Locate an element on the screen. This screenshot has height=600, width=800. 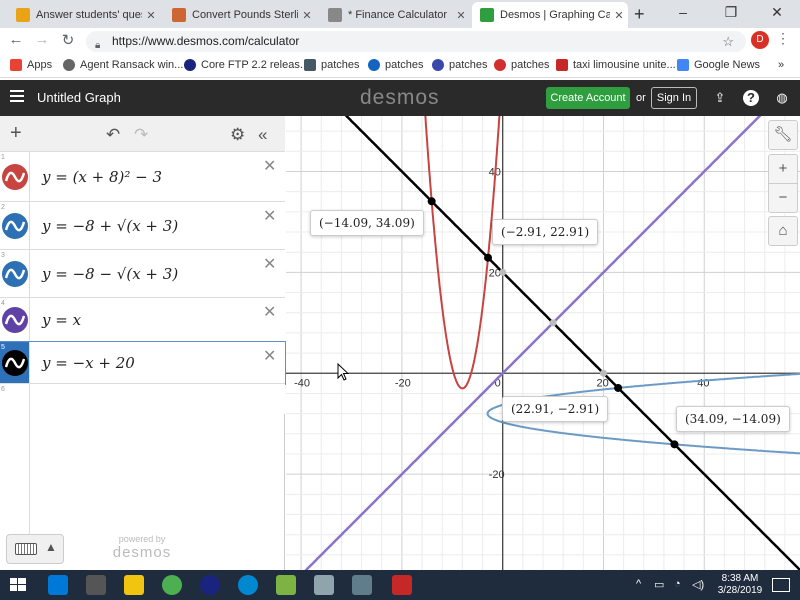
mail-icon is located at coordinates (96, 585).